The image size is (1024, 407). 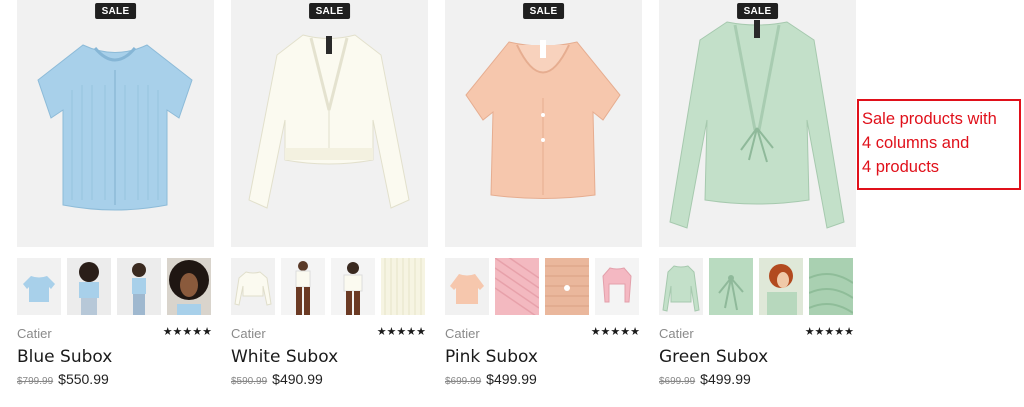 What do you see at coordinates (297, 379) in the screenshot?
I see `sale-price: $490.99` at bounding box center [297, 379].